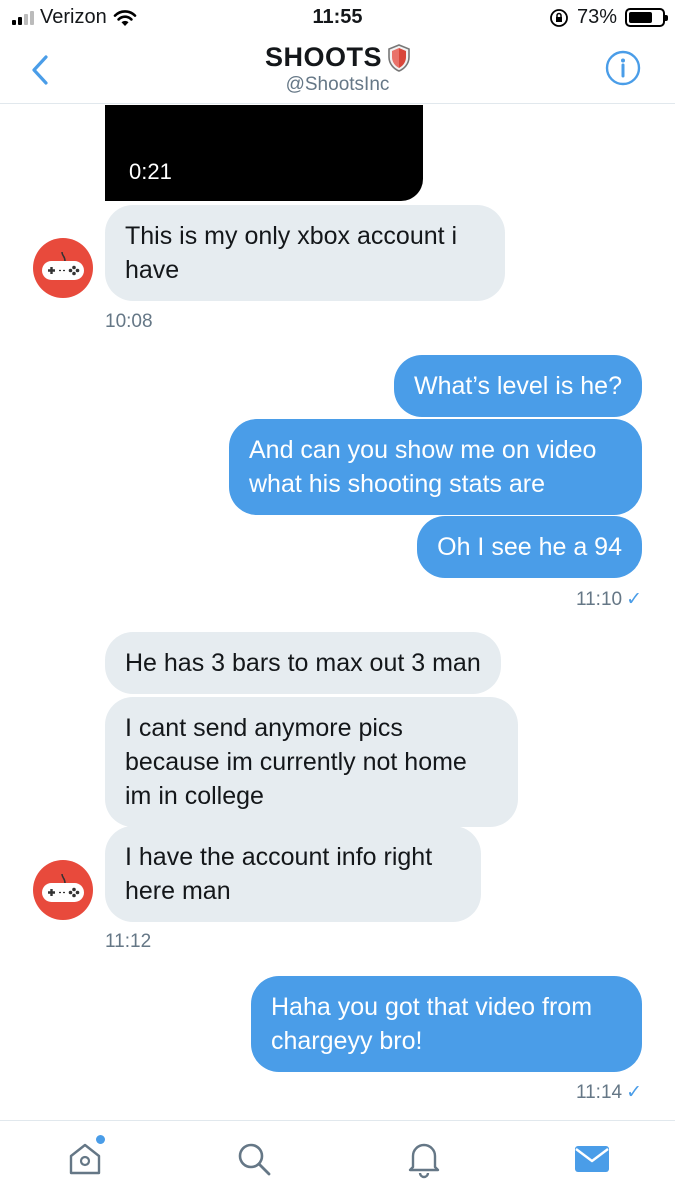 This screenshot has width=675, height=1200. I want to click on message-timestamp: 11:10, so click(599, 599).